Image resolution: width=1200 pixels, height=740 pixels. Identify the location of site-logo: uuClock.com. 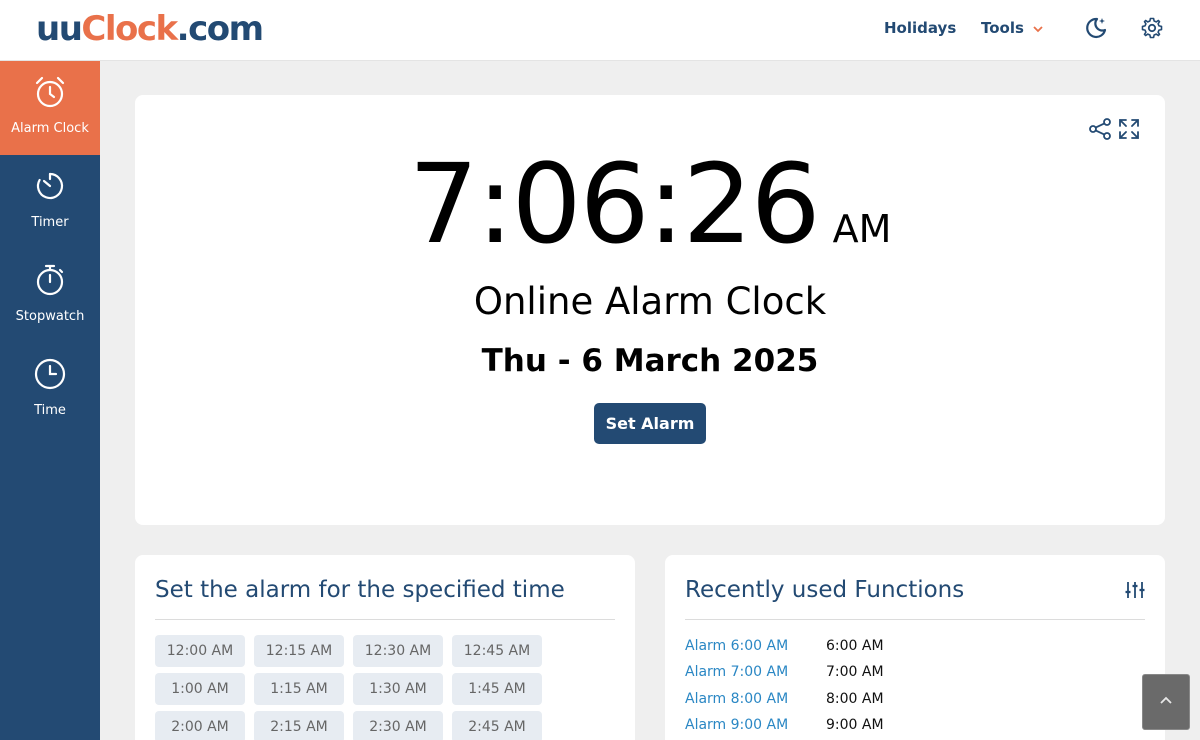
(150, 29).